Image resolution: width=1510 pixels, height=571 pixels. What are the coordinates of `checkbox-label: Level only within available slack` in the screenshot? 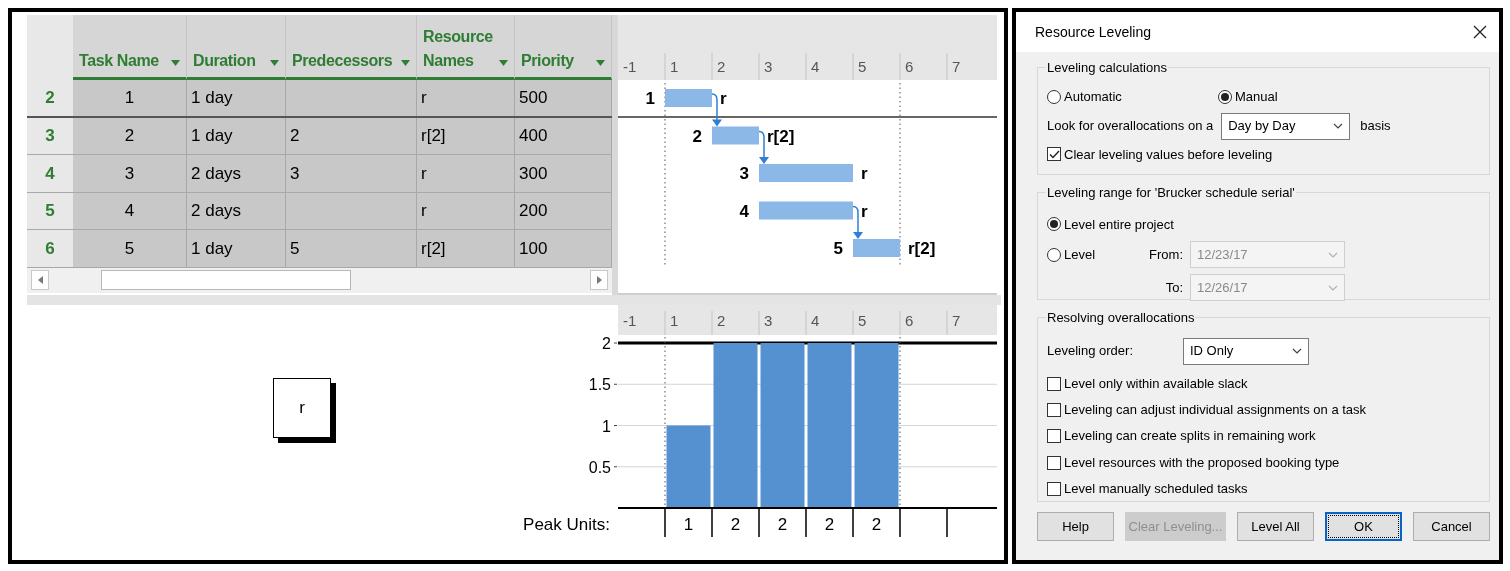 It's located at (1156, 383).